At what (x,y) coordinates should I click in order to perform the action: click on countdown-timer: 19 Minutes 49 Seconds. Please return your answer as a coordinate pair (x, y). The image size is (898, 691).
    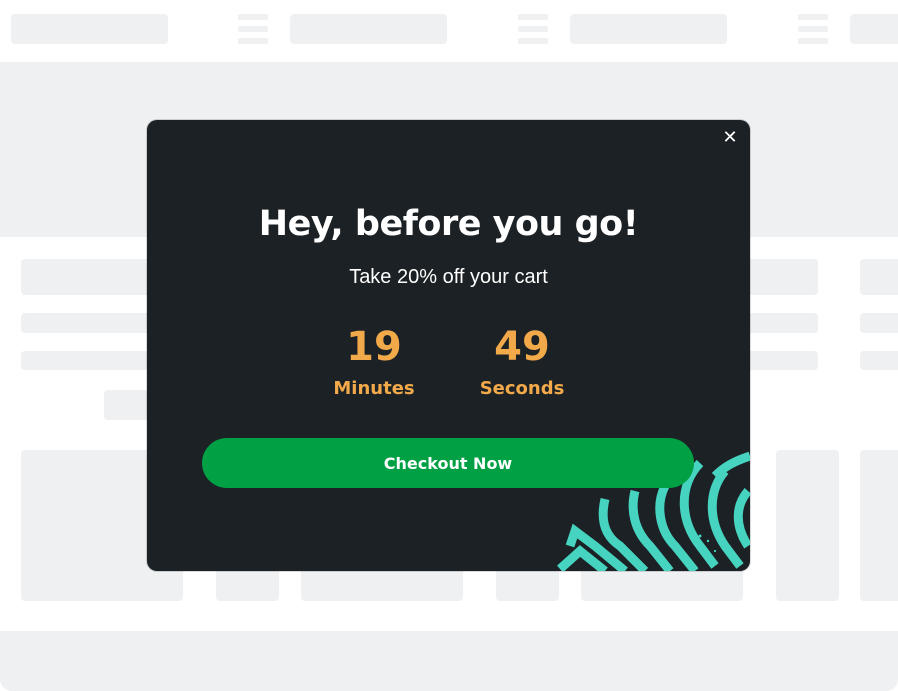
    Looking at the image, I should click on (448, 364).